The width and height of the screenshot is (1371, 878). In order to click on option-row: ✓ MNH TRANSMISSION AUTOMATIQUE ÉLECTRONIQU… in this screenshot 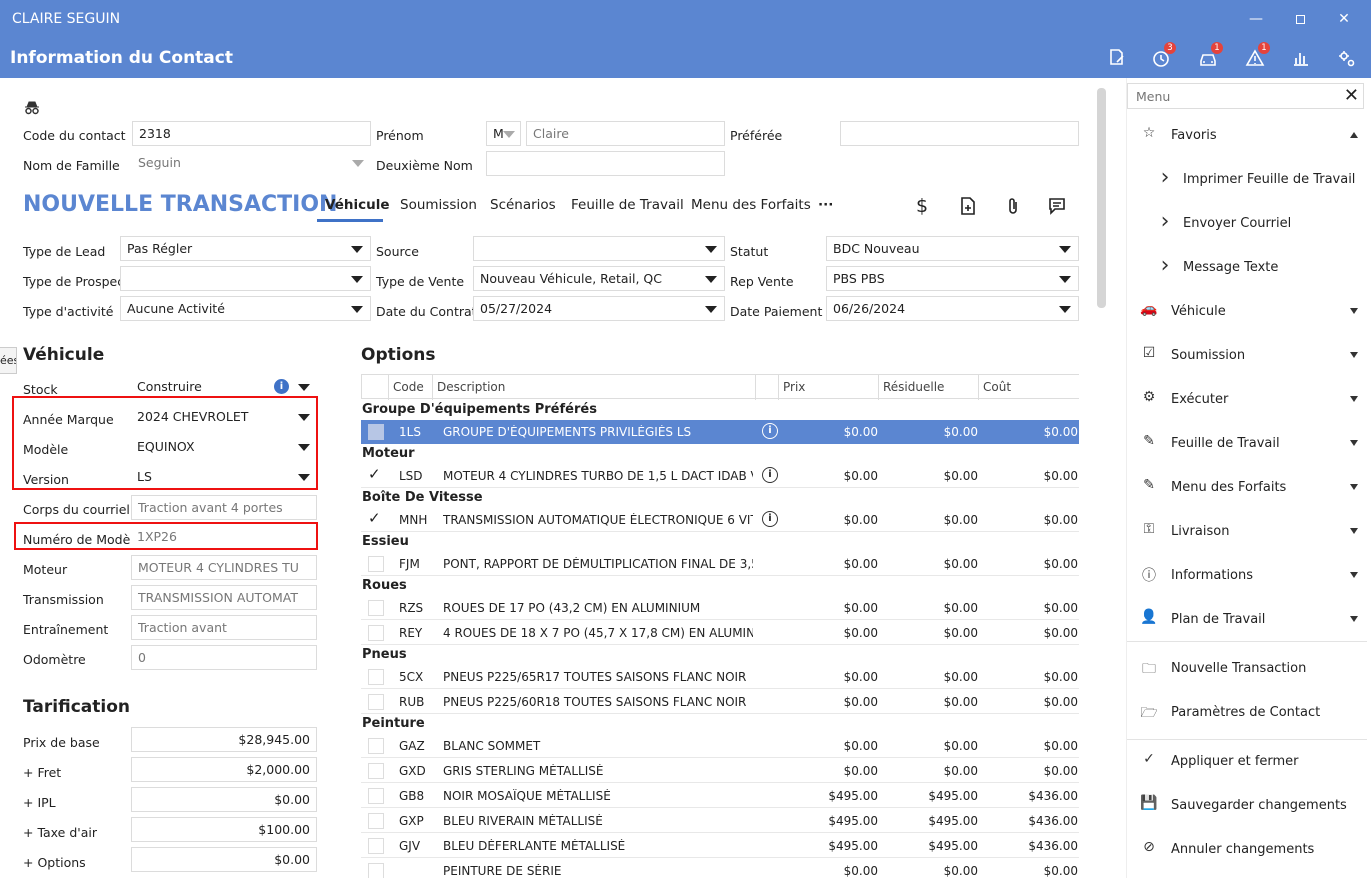, I will do `click(720, 520)`.